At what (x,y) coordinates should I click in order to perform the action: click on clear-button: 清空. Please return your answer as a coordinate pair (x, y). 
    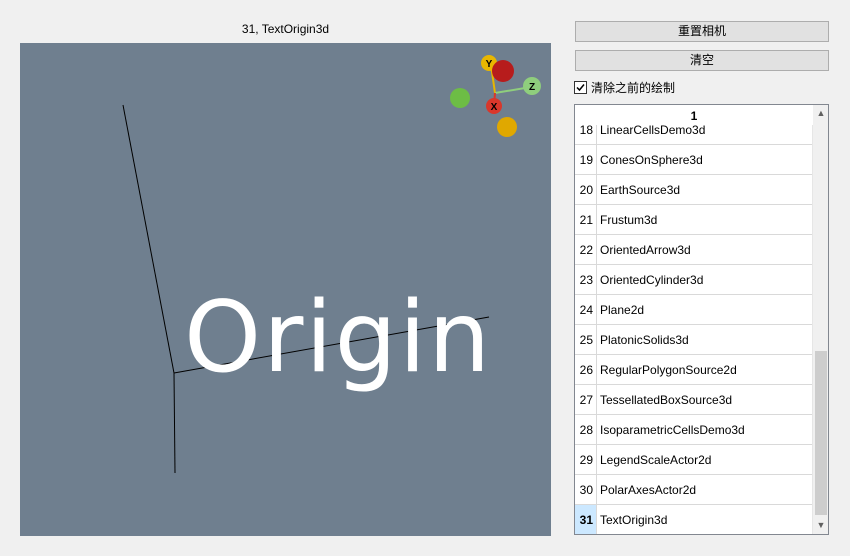
    Looking at the image, I should click on (702, 60).